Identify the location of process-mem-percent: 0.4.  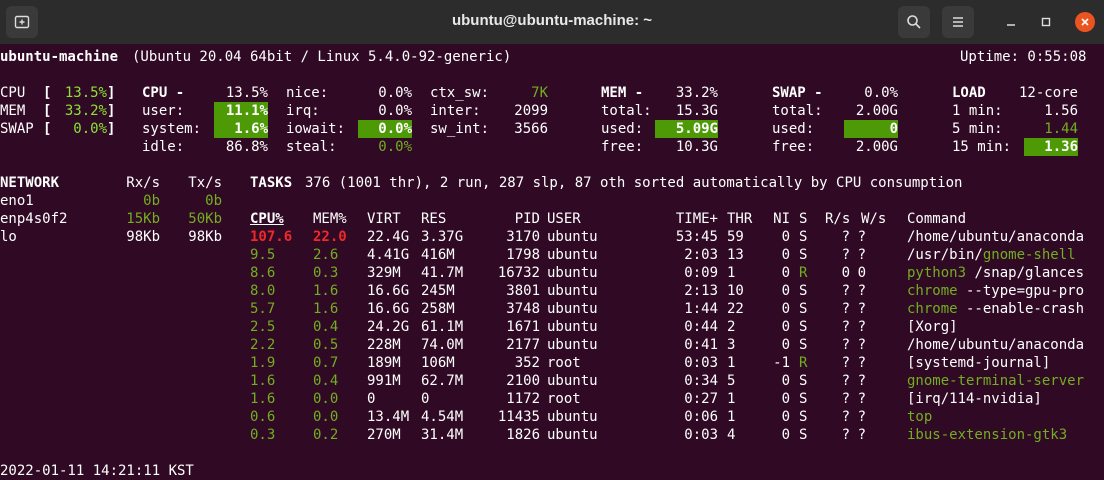
(326, 381).